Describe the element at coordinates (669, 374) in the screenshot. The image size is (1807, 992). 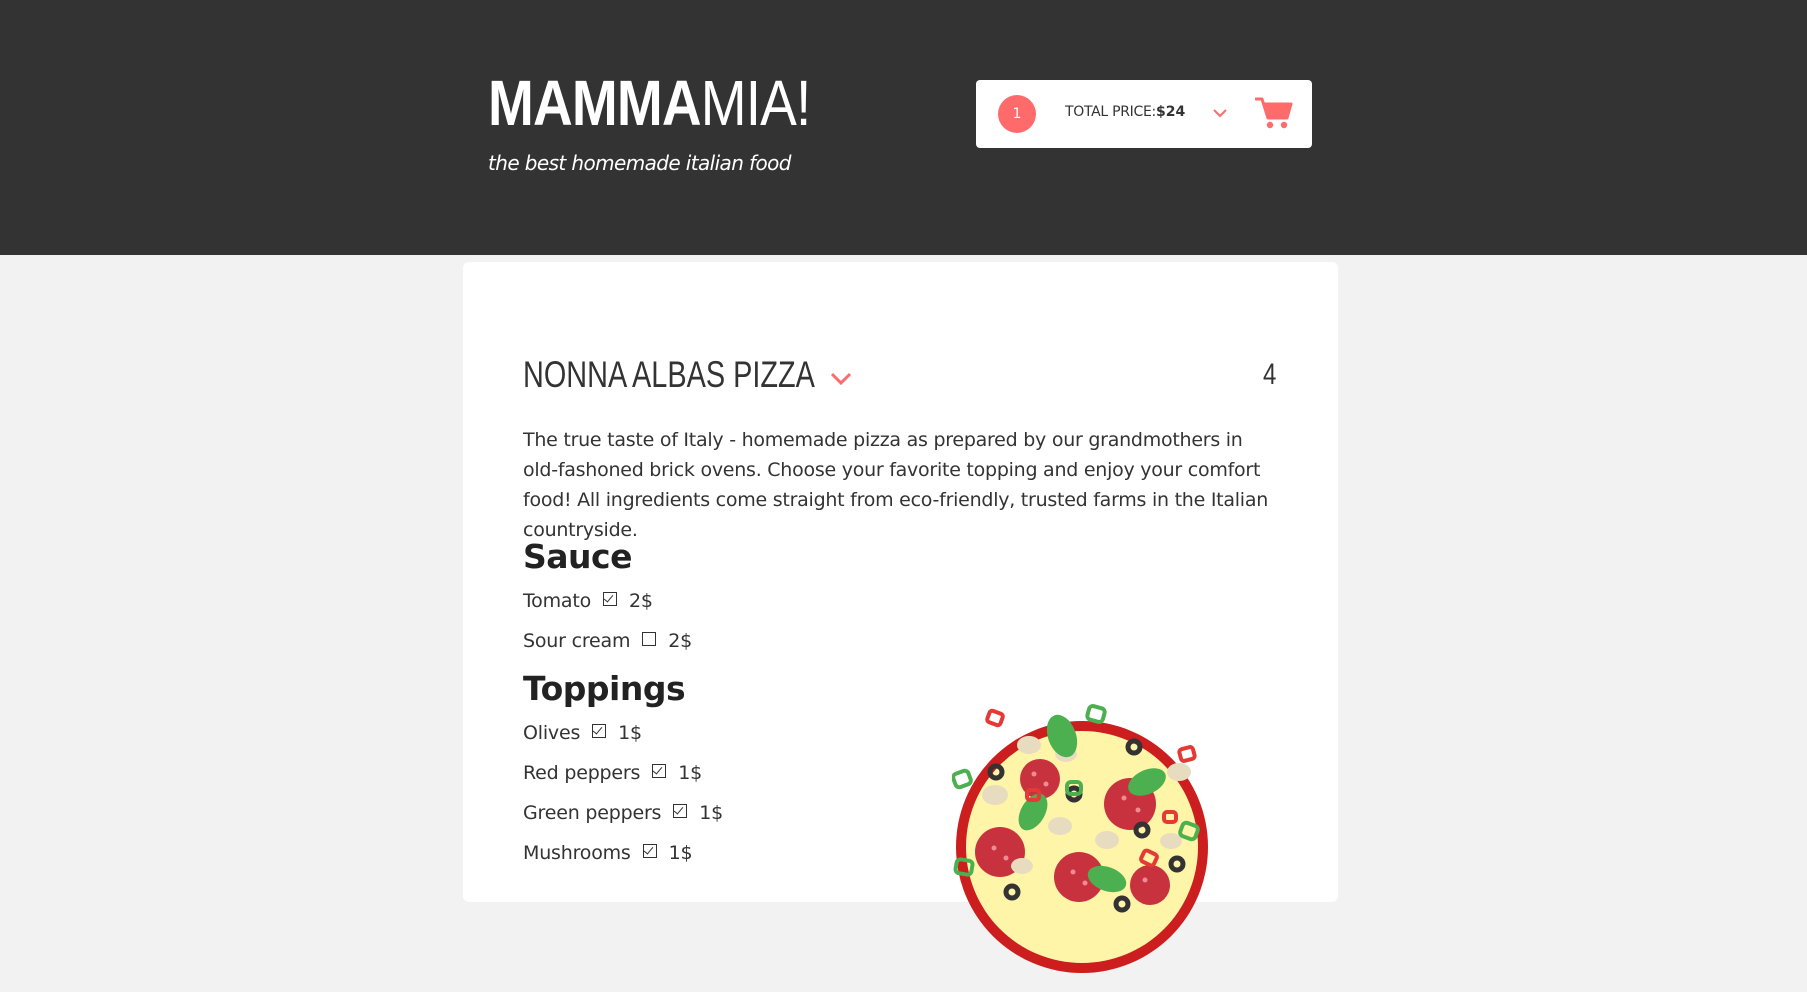
I see `product-title: NONNA ALBAS PIZZA` at that location.